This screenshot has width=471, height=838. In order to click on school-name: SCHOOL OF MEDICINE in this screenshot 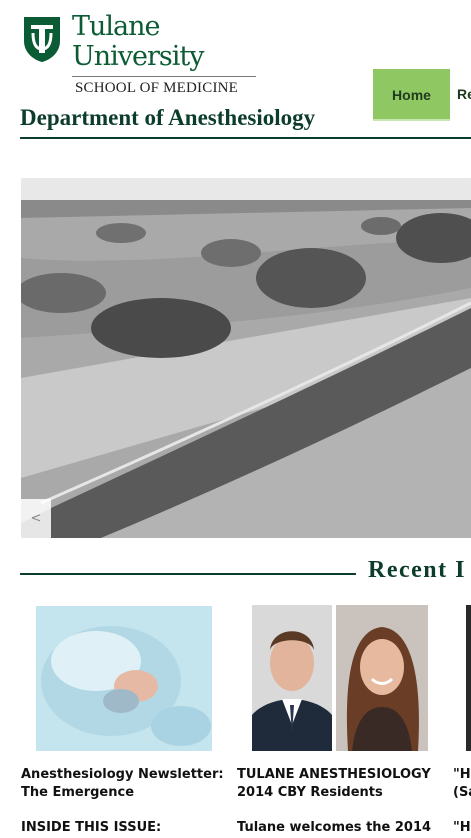, I will do `click(157, 88)`.